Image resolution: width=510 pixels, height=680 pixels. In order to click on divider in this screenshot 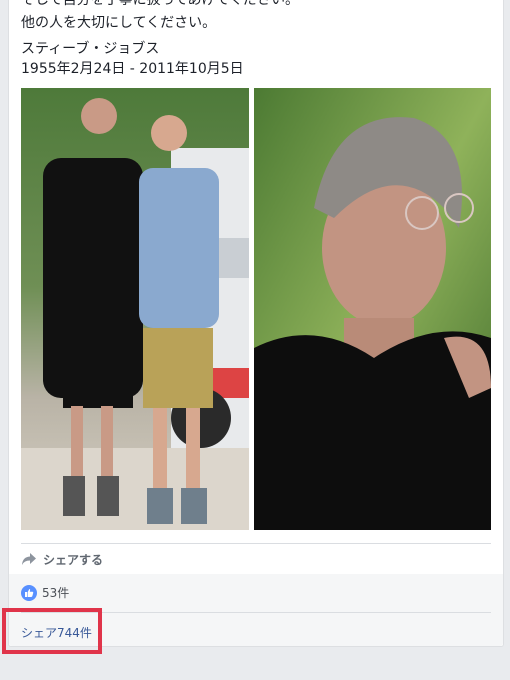, I will do `click(256, 543)`.